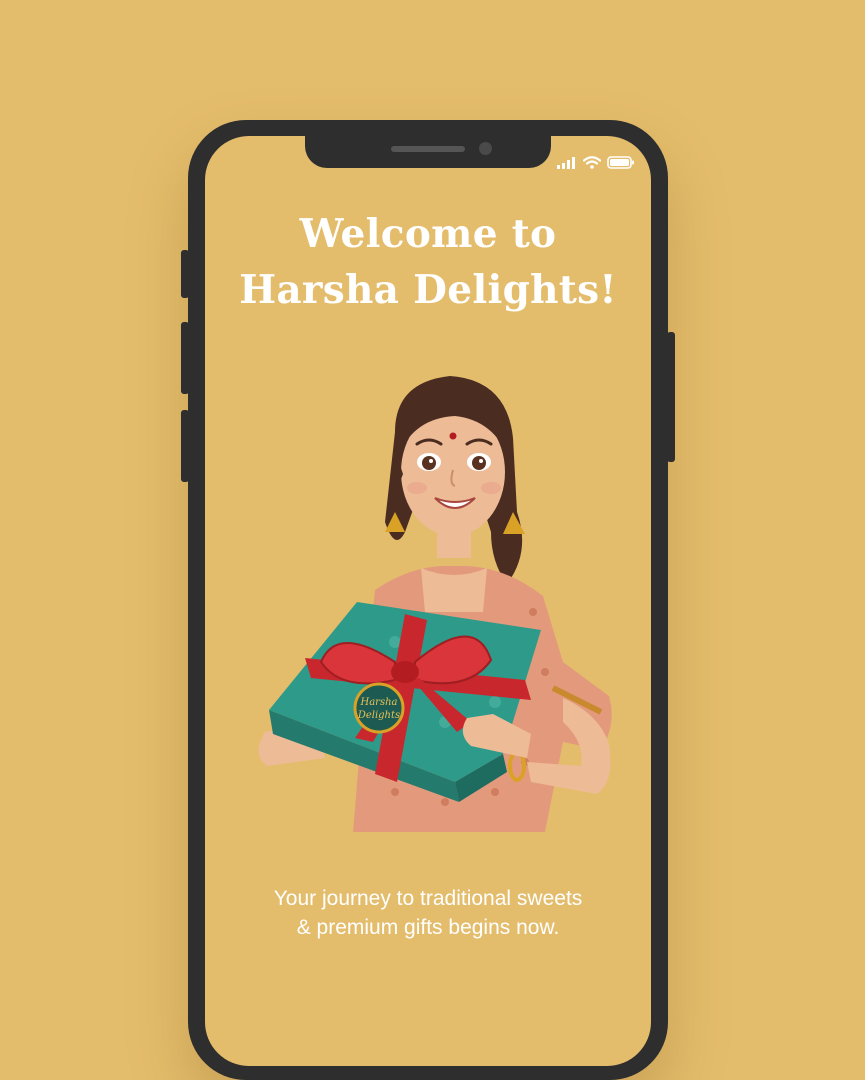 This screenshot has height=1080, width=865. Describe the element at coordinates (566, 162) in the screenshot. I see `signal-icon` at that location.